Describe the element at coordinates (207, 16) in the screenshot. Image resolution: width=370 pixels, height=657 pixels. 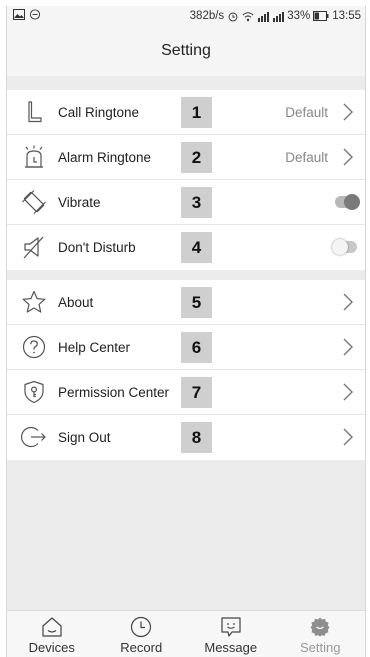
I see `network-speed: 382b/s` at that location.